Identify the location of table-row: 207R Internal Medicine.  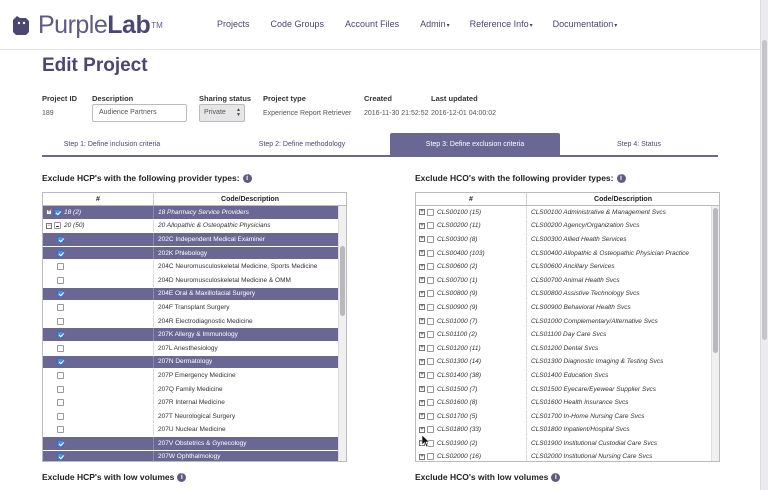
(194, 403).